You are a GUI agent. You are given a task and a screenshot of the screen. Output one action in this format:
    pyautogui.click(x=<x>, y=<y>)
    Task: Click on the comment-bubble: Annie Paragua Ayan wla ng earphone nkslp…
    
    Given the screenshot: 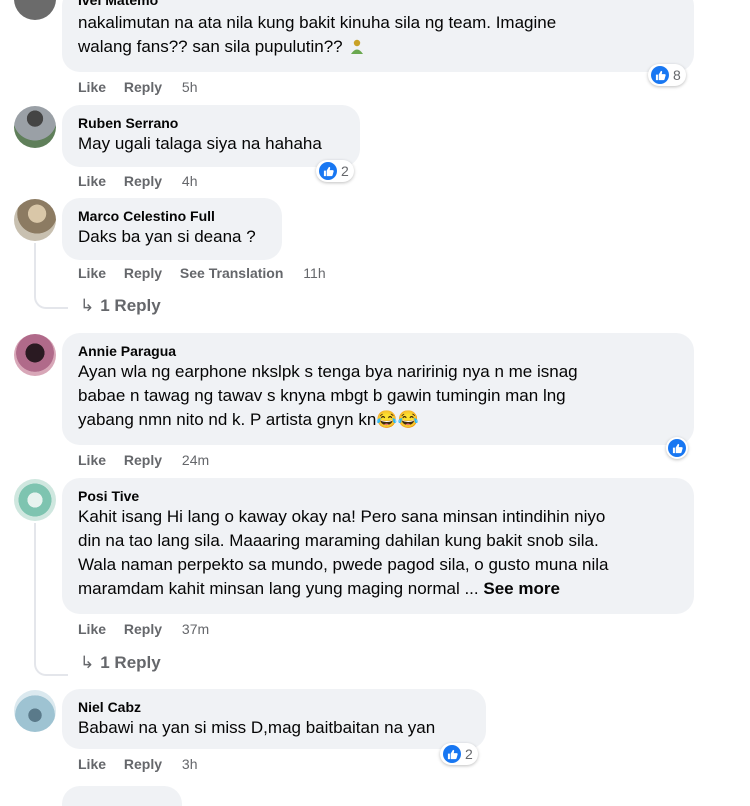 What is the action you would take?
    pyautogui.click(x=378, y=389)
    